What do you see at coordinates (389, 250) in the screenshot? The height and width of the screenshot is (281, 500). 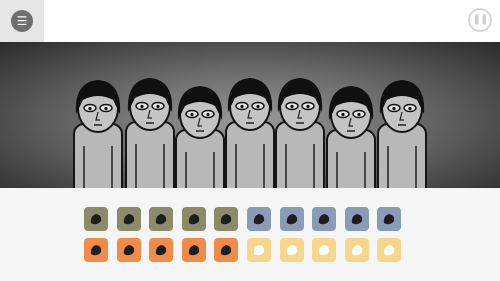 I see `voice-5-icon` at bounding box center [389, 250].